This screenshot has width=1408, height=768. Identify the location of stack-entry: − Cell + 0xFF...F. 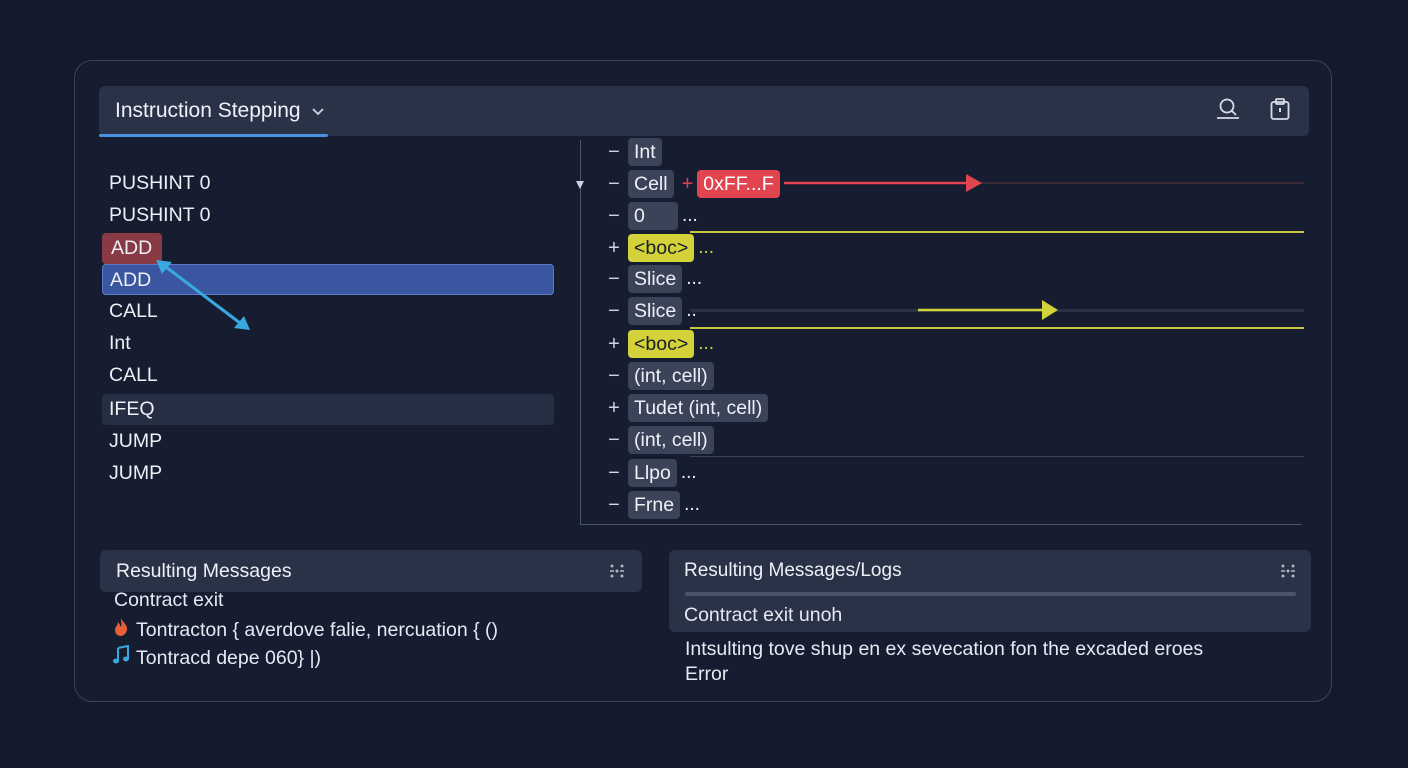
(692, 184).